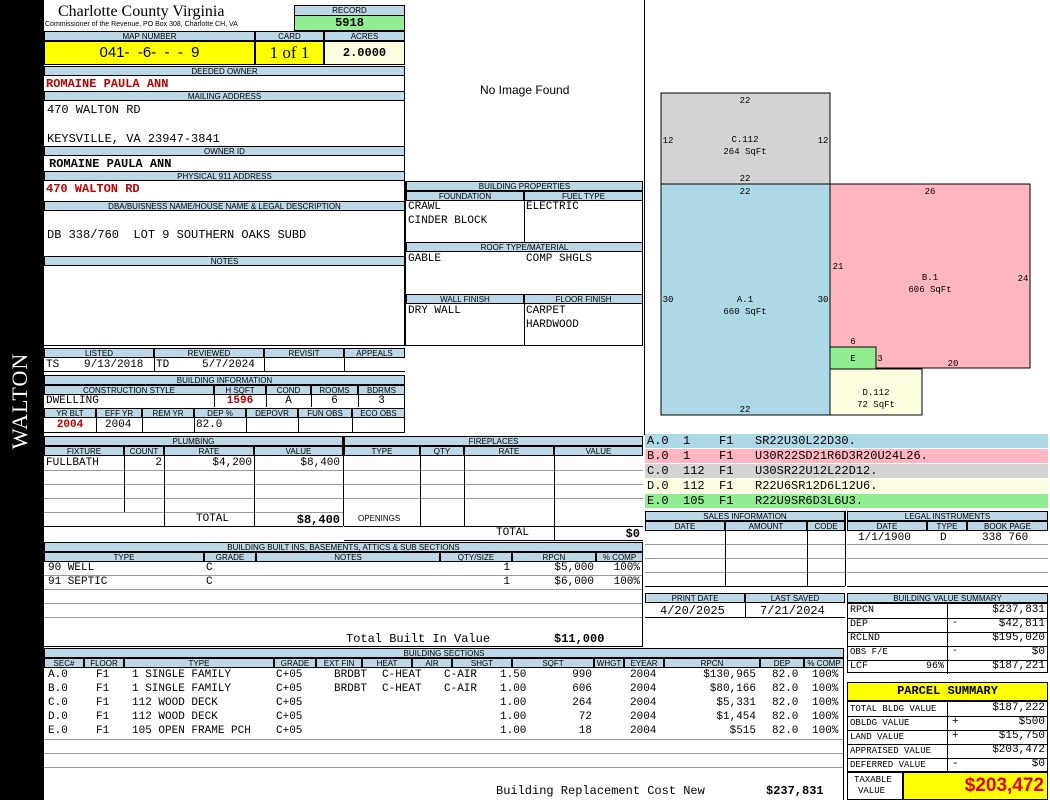 The height and width of the screenshot is (800, 1050). Describe the element at coordinates (193, 441) in the screenshot. I see `plumbing-header: PLUMBING` at that location.